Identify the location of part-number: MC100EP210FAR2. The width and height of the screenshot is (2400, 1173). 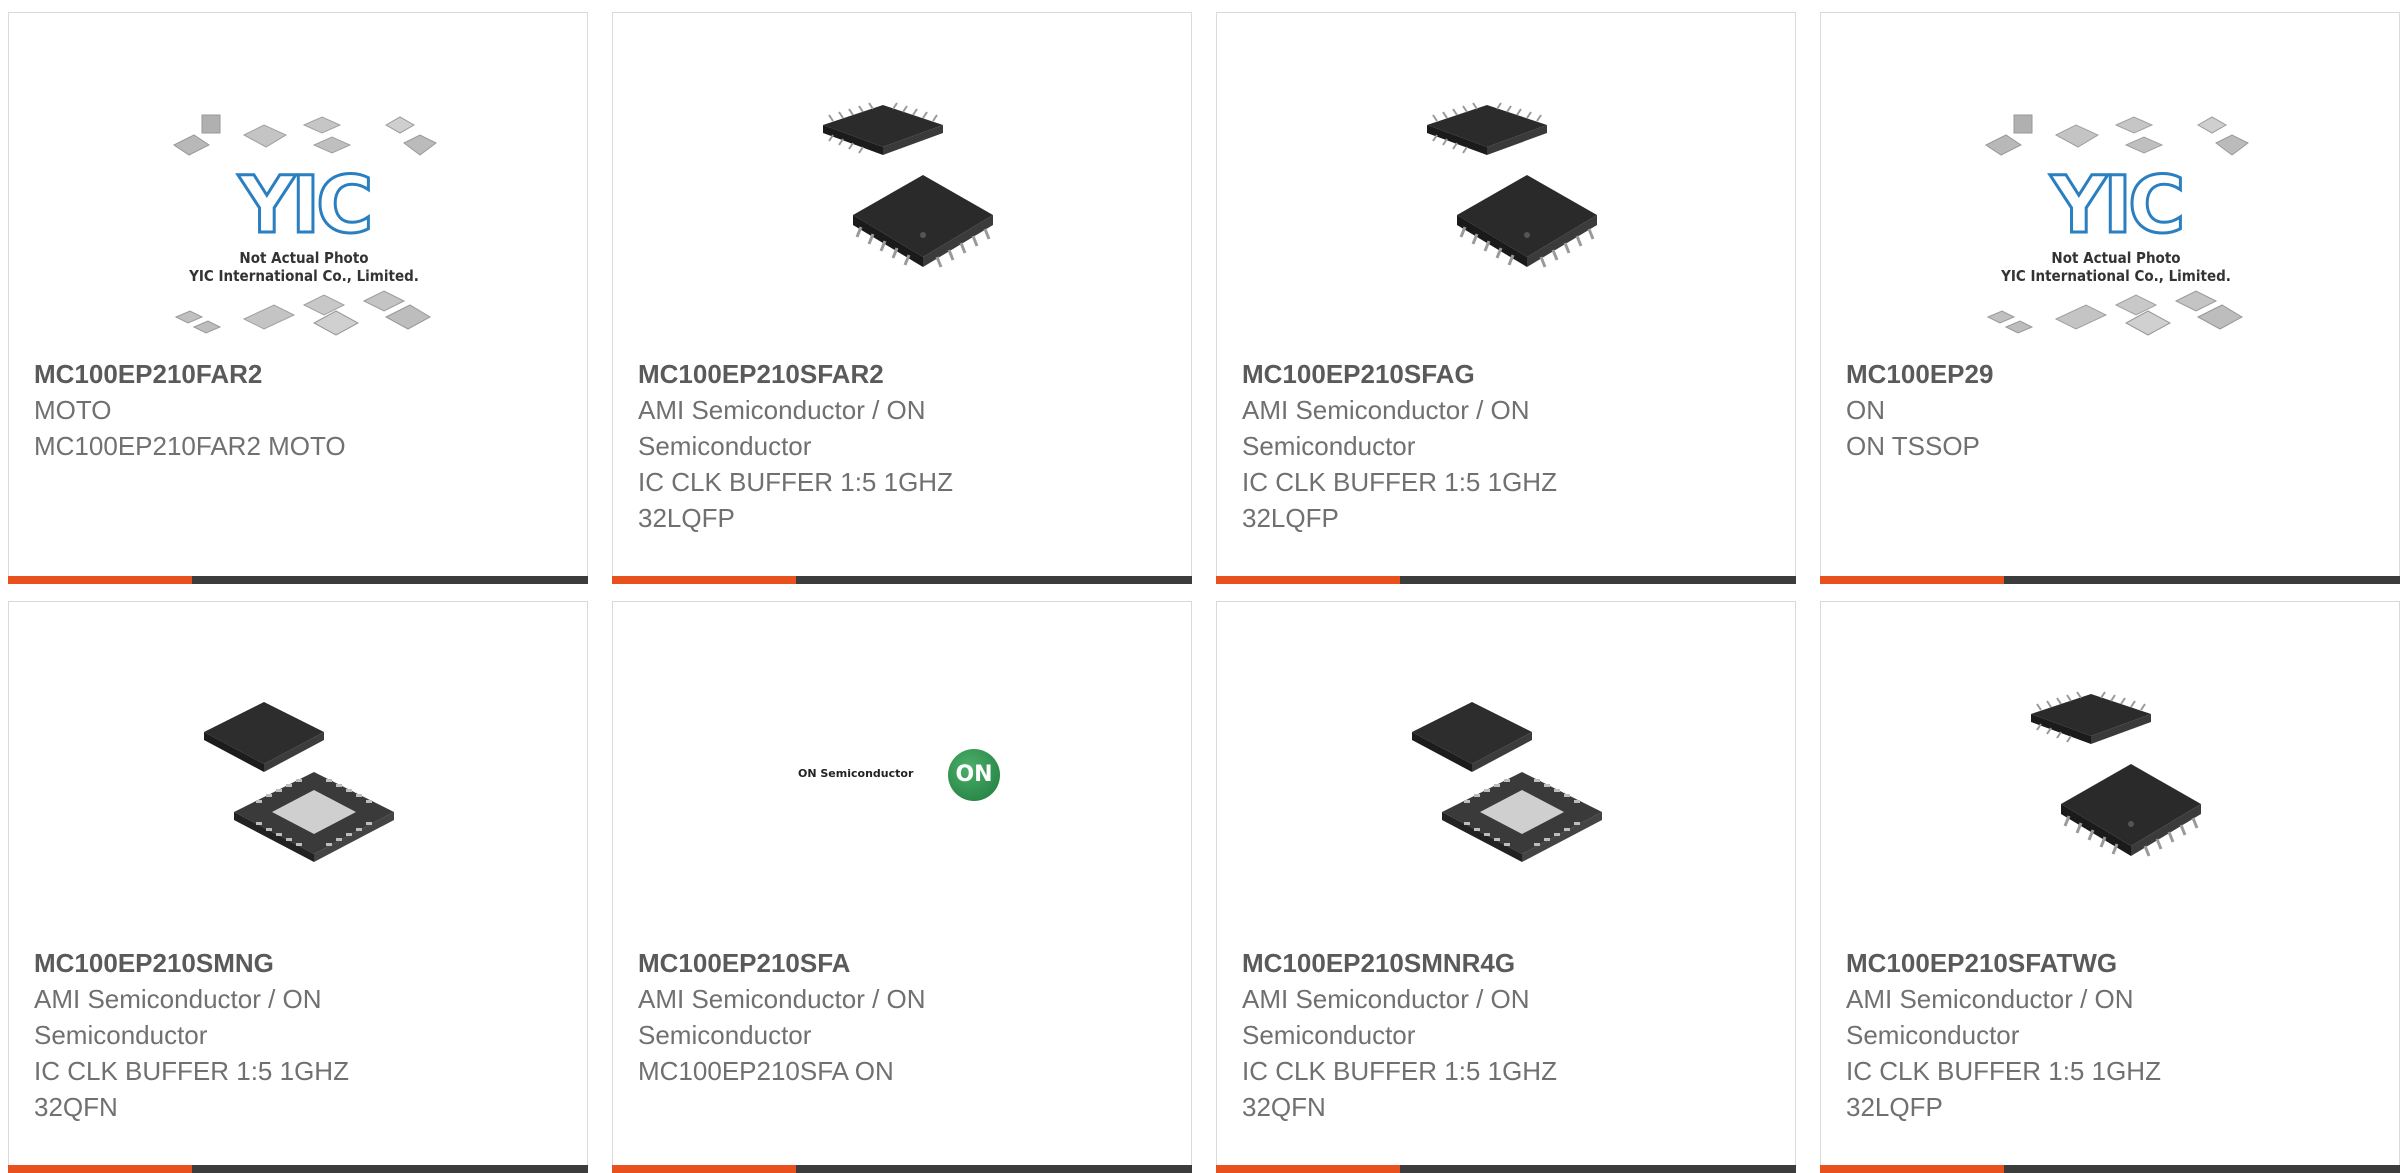
(298, 374).